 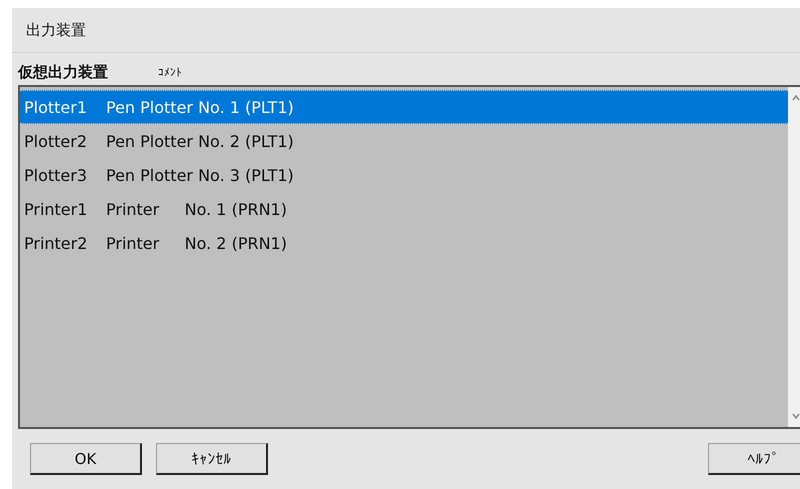 What do you see at coordinates (404, 141) in the screenshot?
I see `list-item: Plotter2 Pen Plotter No. 2 (PLT1)` at bounding box center [404, 141].